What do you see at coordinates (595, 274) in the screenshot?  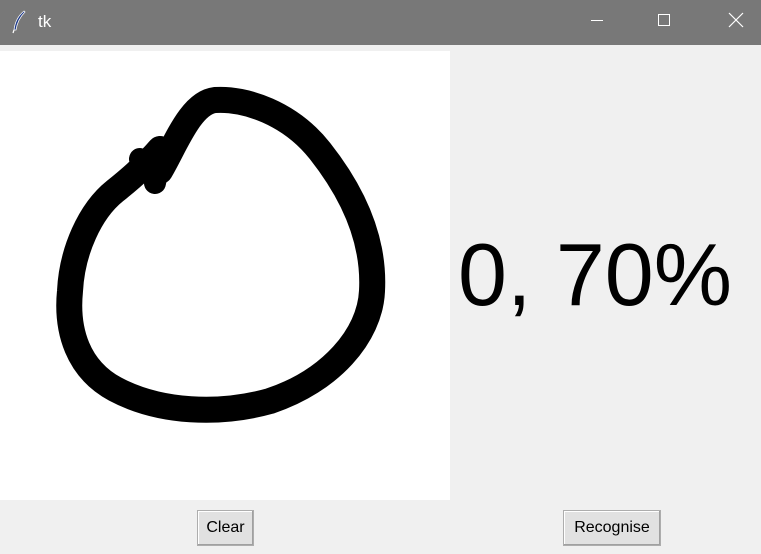 I see `prediction-label: 0, 70%` at bounding box center [595, 274].